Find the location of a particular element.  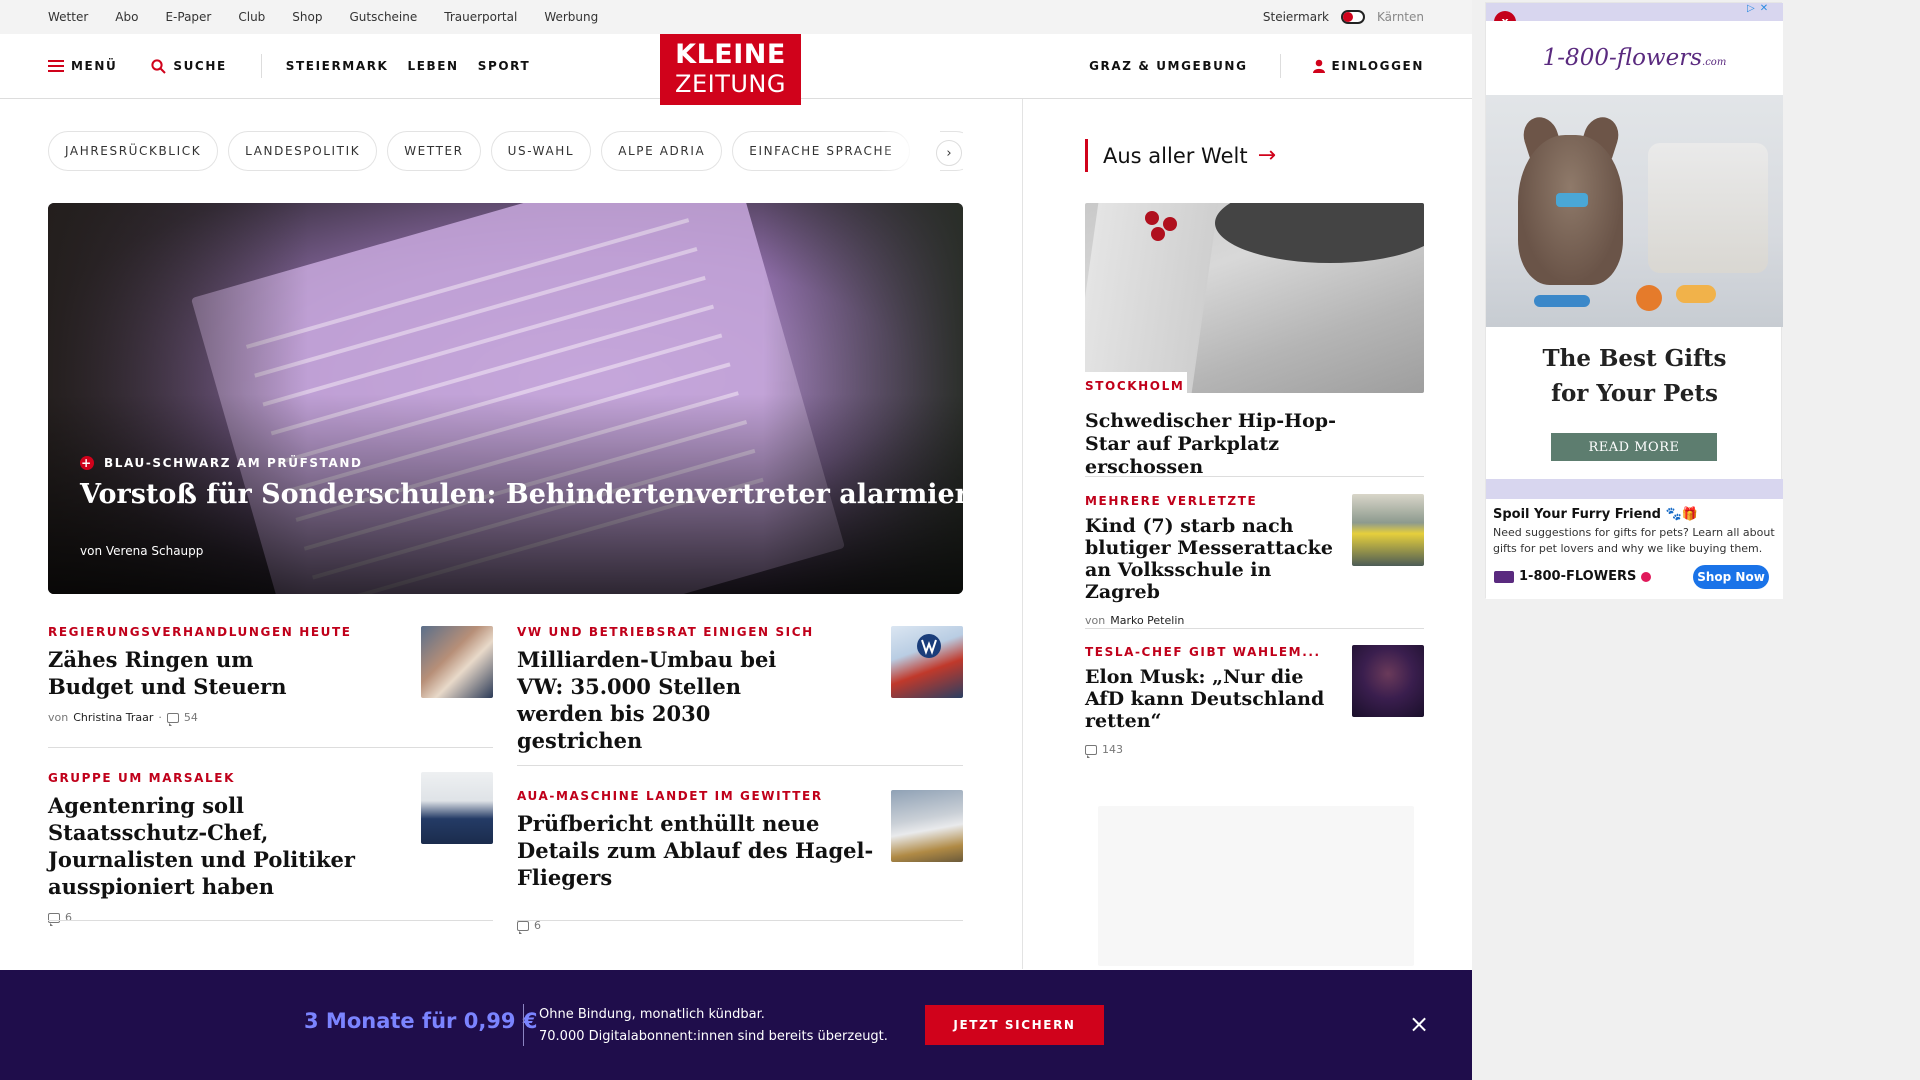

ad-brand-logo: 1-800-flowers.com is located at coordinates (1634, 58).